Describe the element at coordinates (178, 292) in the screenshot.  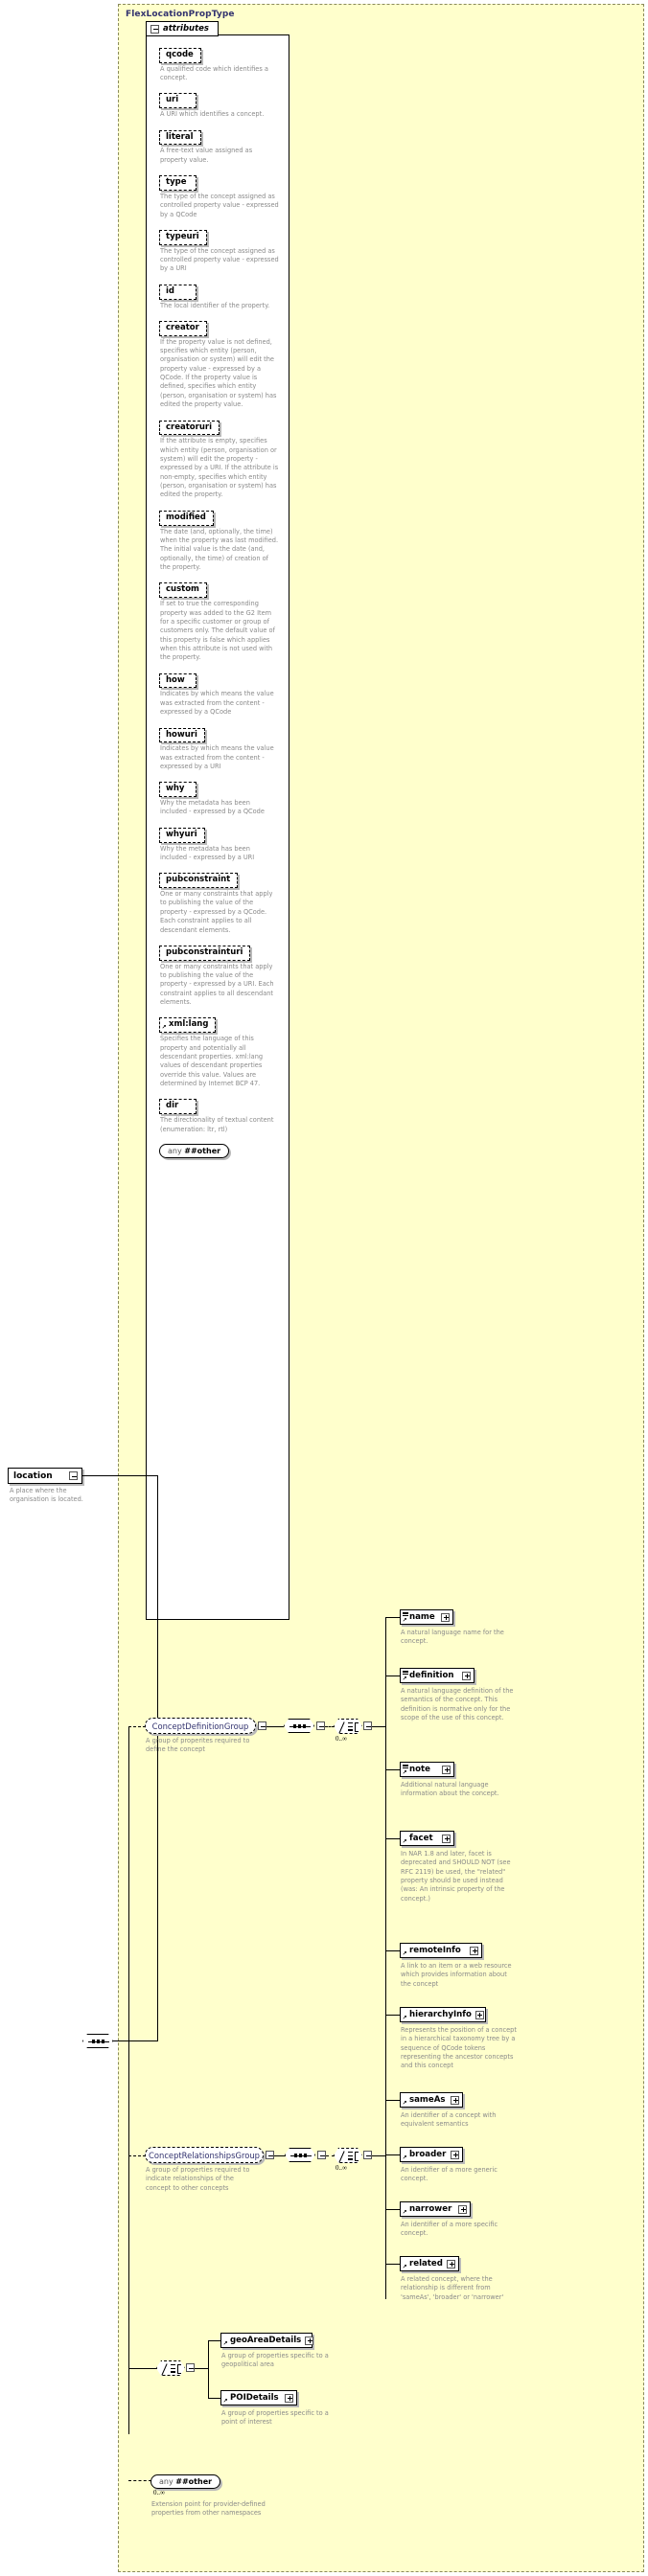
I see `attribute-name: id` at that location.